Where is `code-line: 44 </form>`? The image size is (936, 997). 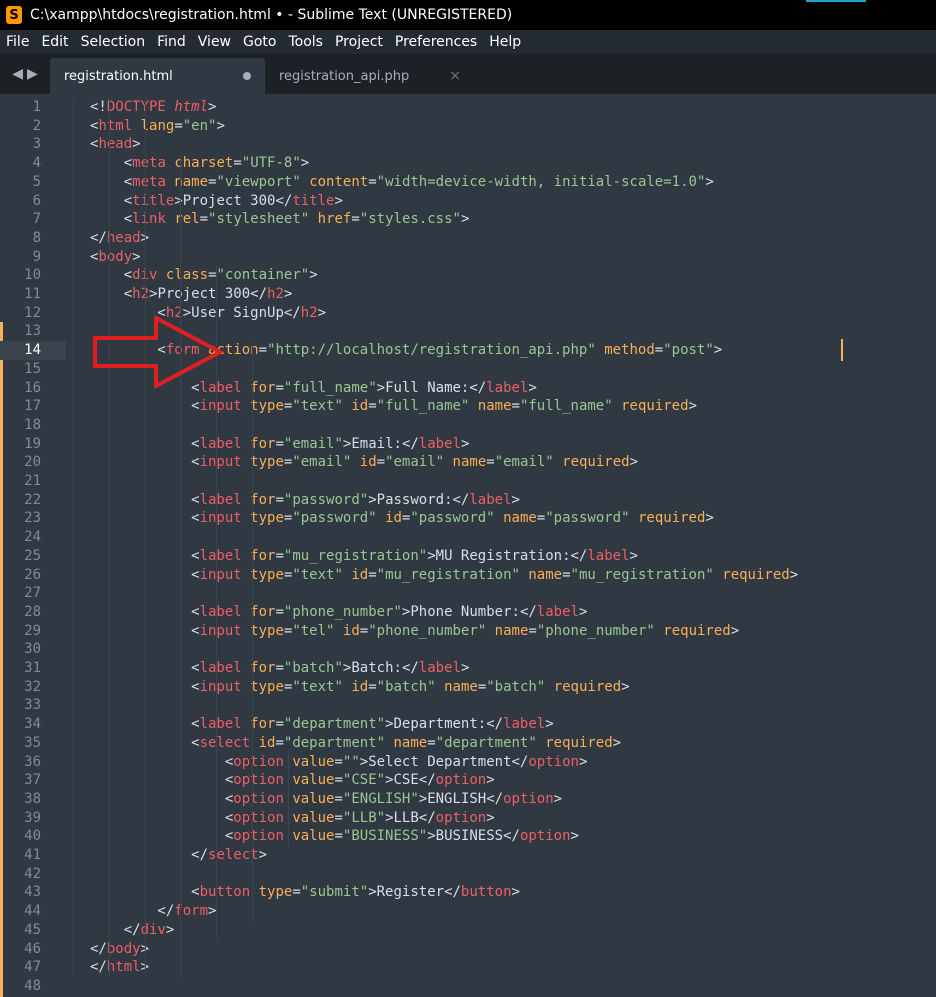 code-line: 44 </form> is located at coordinates (468, 911).